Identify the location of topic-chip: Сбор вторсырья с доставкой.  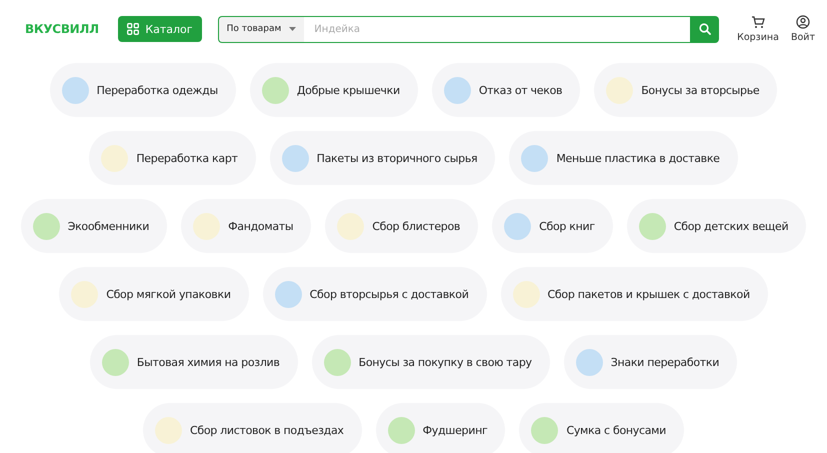
(374, 294).